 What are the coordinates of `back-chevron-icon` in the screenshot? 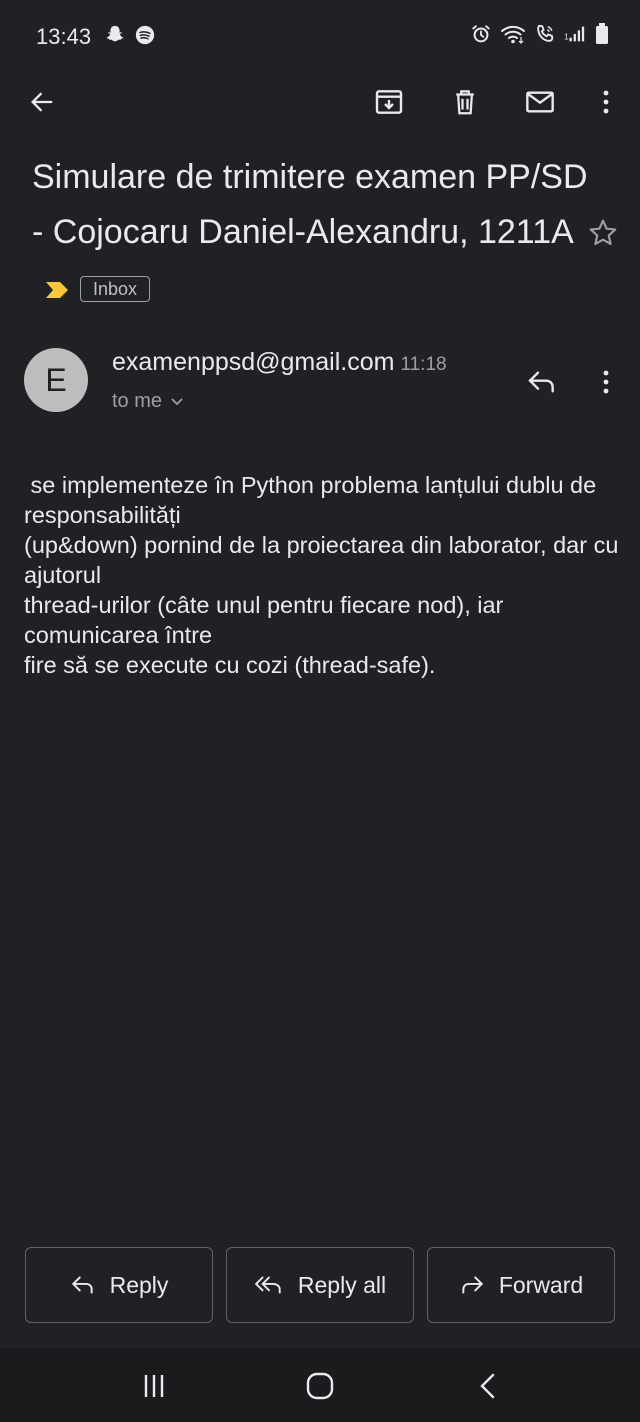 It's located at (487, 1386).